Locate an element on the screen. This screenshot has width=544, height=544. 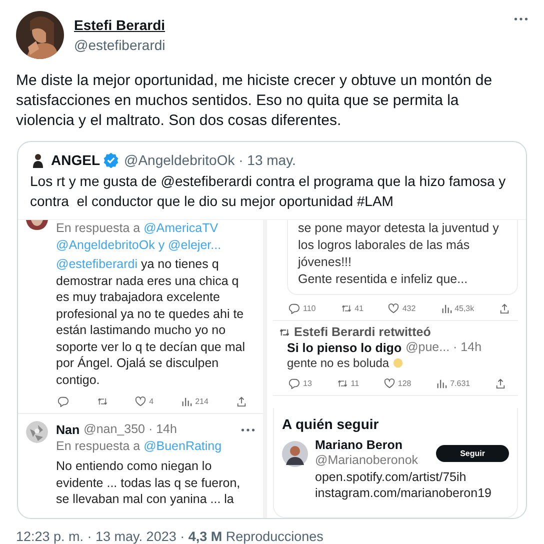
count-label: 45,3k is located at coordinates (464, 308).